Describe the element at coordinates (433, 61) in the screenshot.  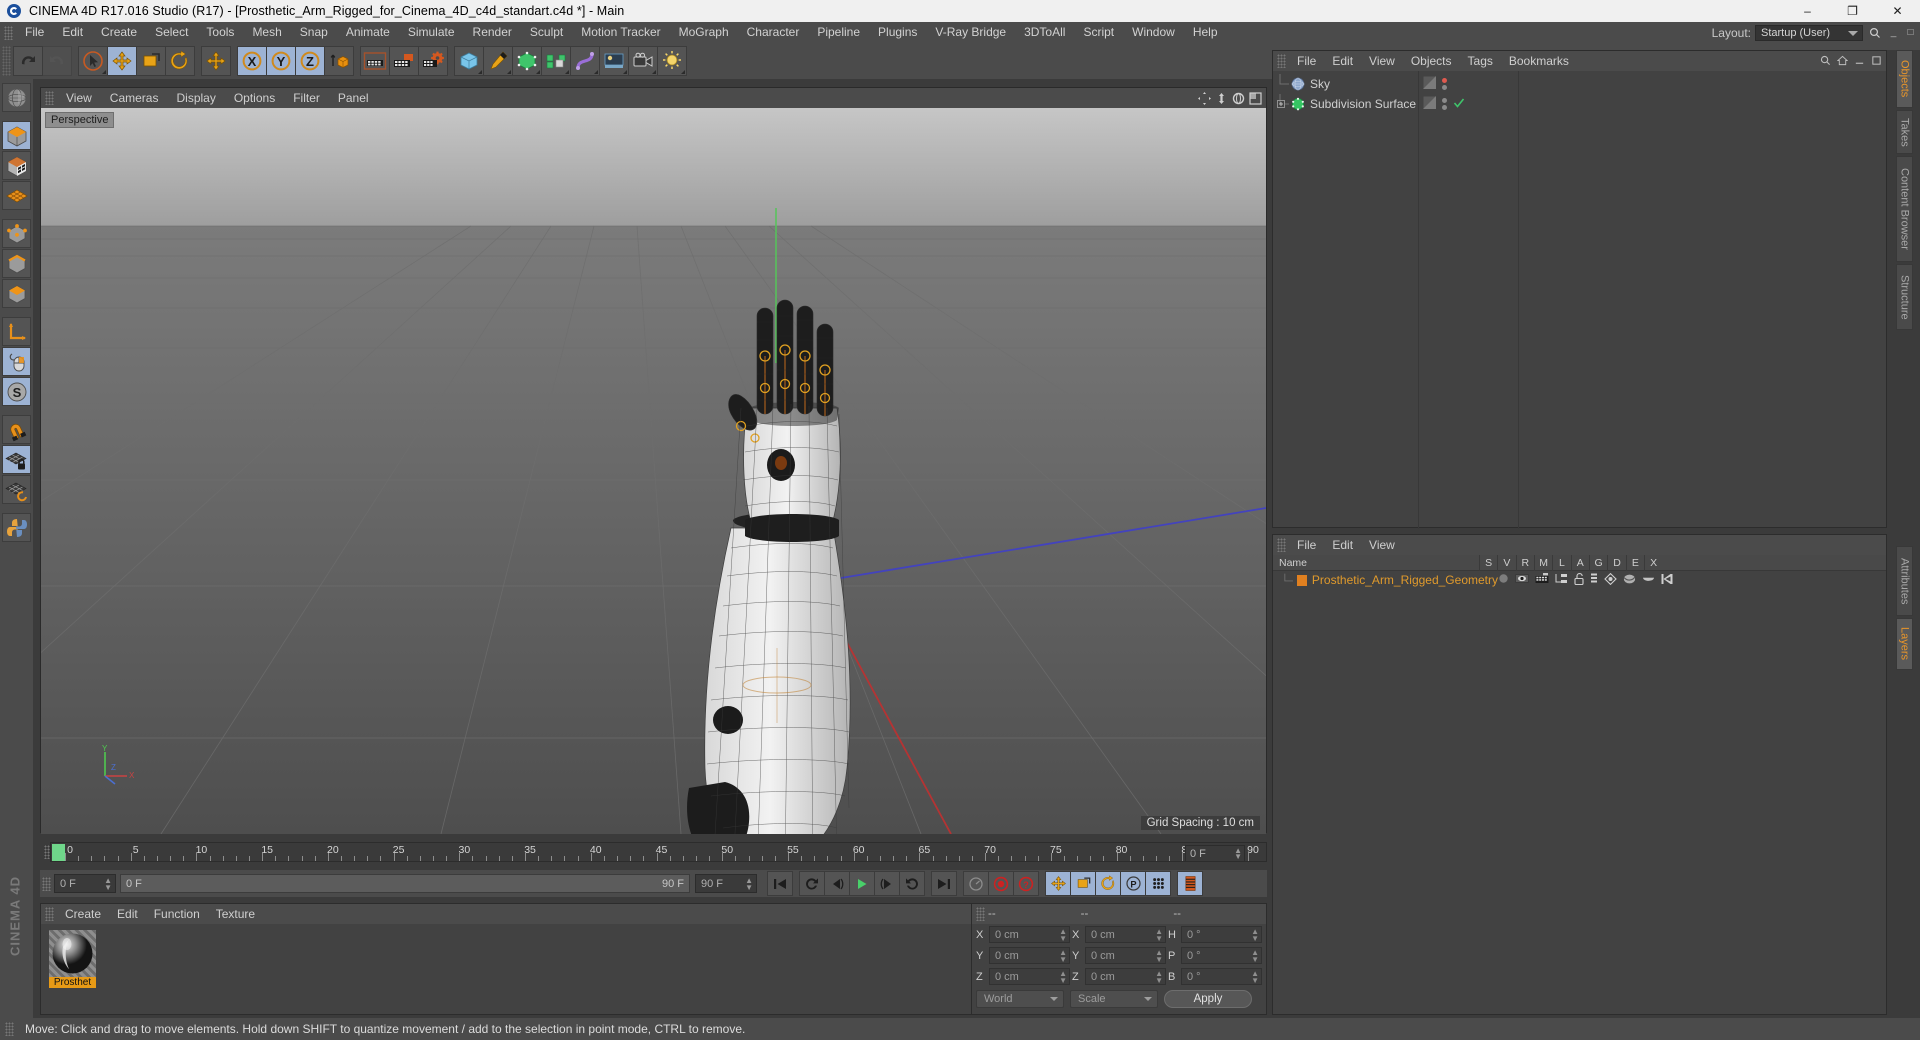
I see `render-settings-button` at that location.